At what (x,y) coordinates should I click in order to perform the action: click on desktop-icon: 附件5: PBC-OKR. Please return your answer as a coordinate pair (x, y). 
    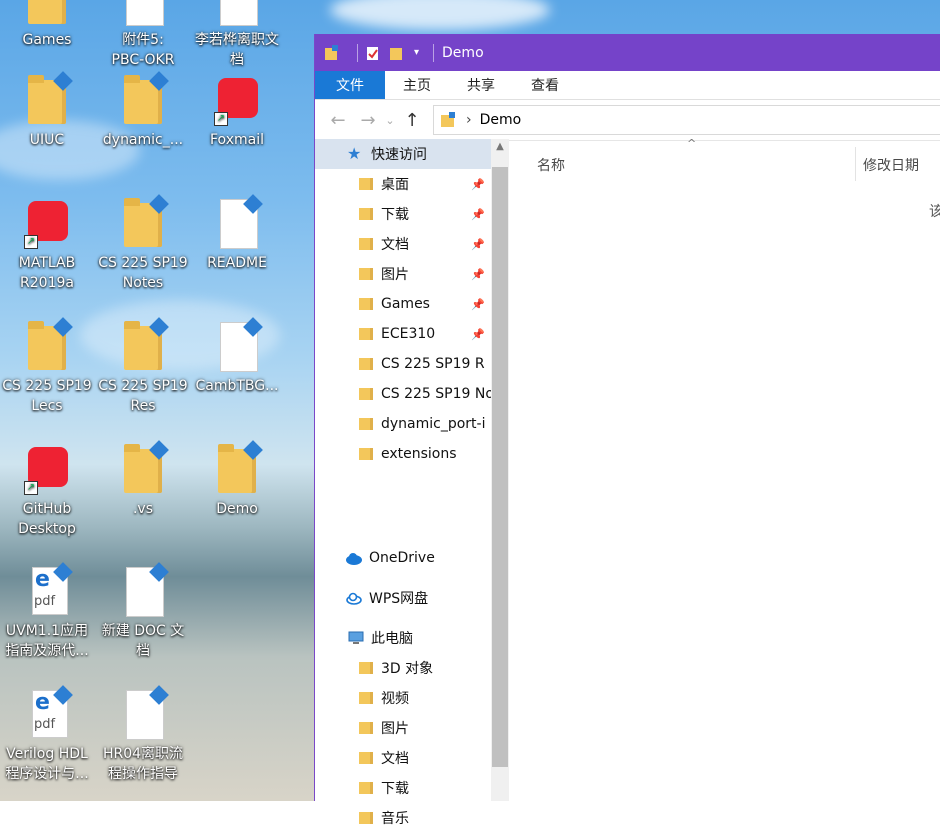
    Looking at the image, I should click on (143, 35).